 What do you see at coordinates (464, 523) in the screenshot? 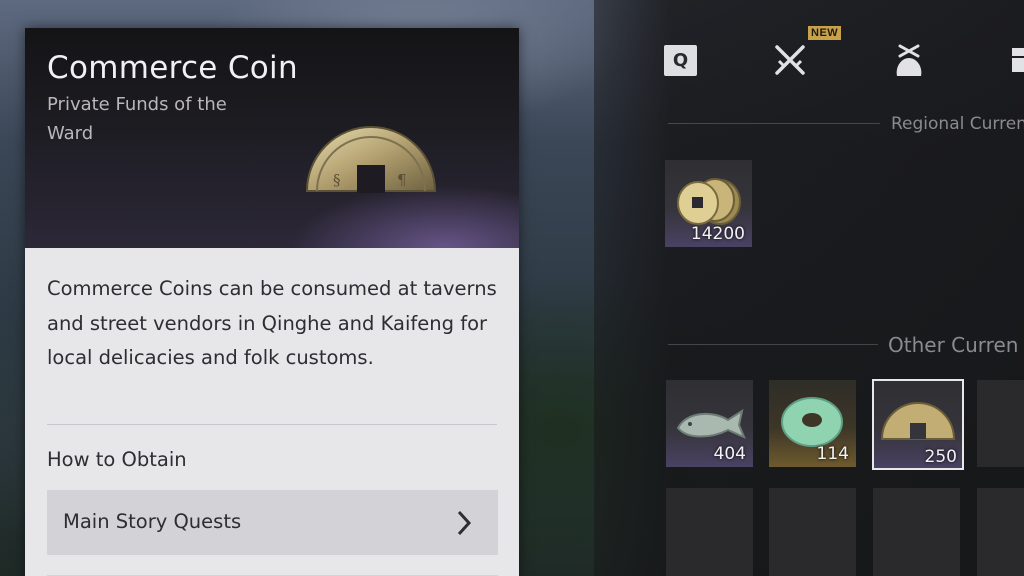
I see `chevron-right-icon` at bounding box center [464, 523].